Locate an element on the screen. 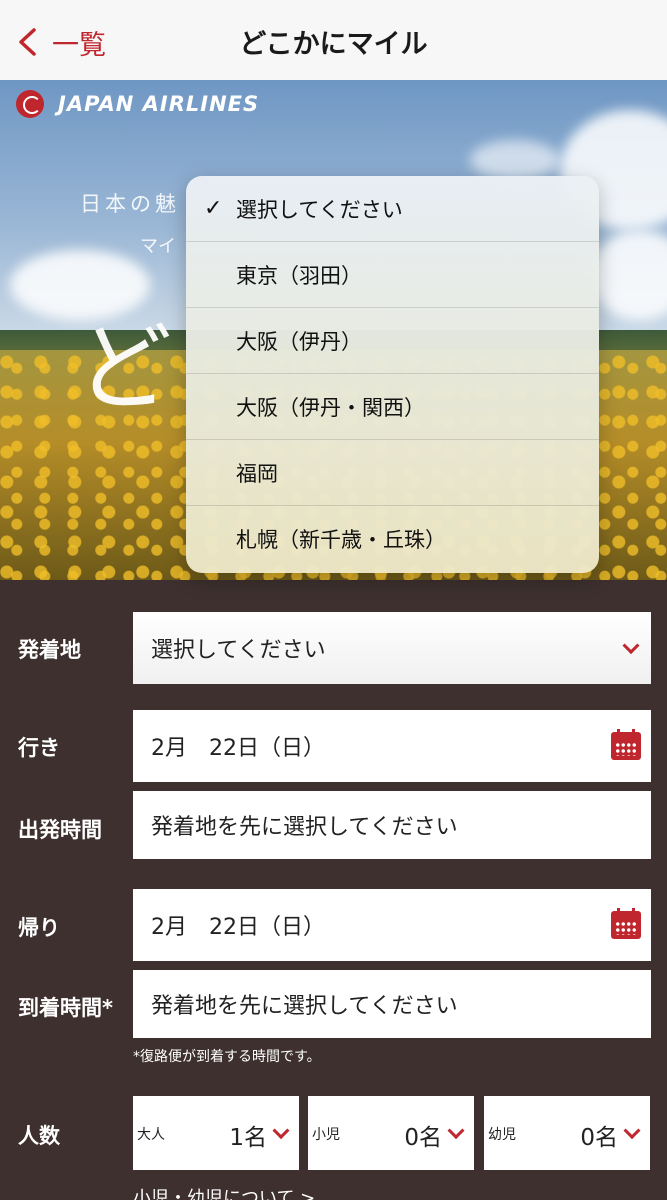 This screenshot has height=1200, width=667. picker-option: 福岡 is located at coordinates (392, 473).